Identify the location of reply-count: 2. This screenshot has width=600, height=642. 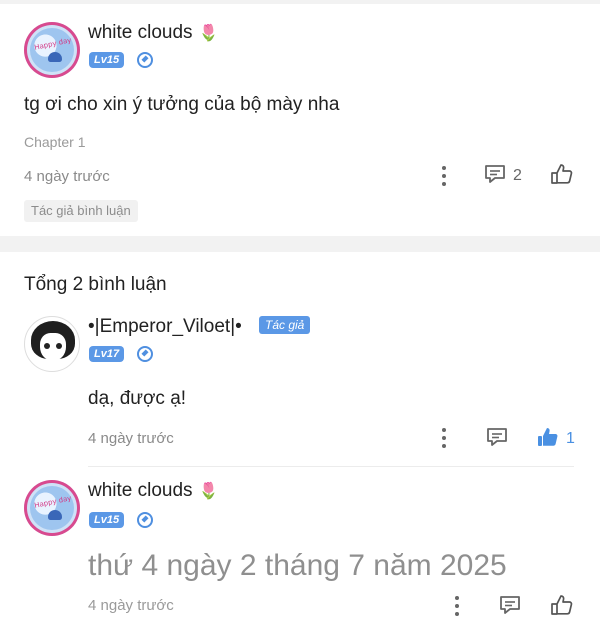
(517, 175).